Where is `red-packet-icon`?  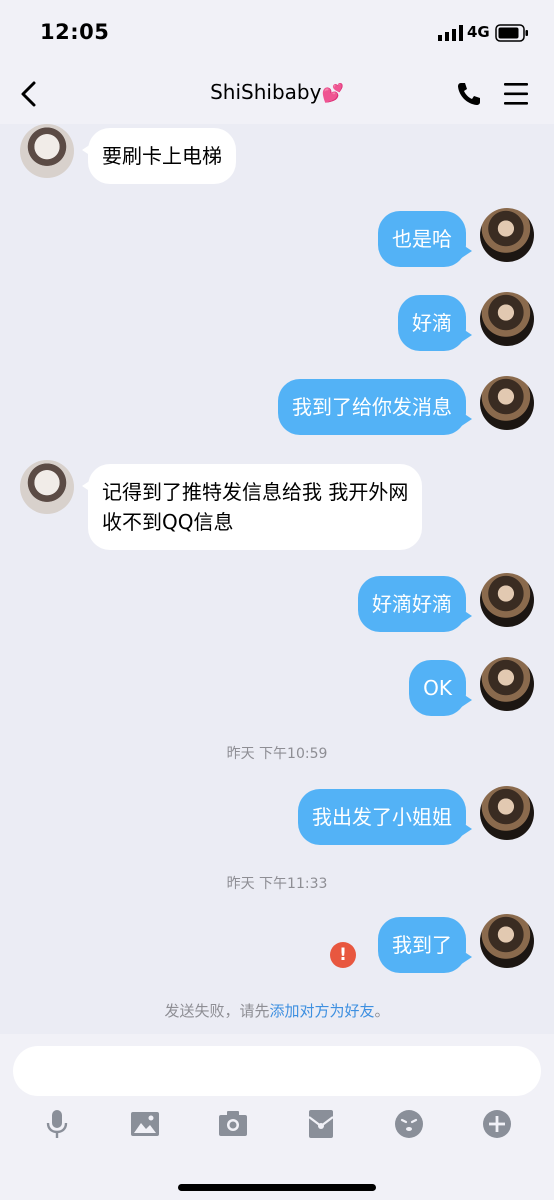
red-packet-icon is located at coordinates (321, 1124).